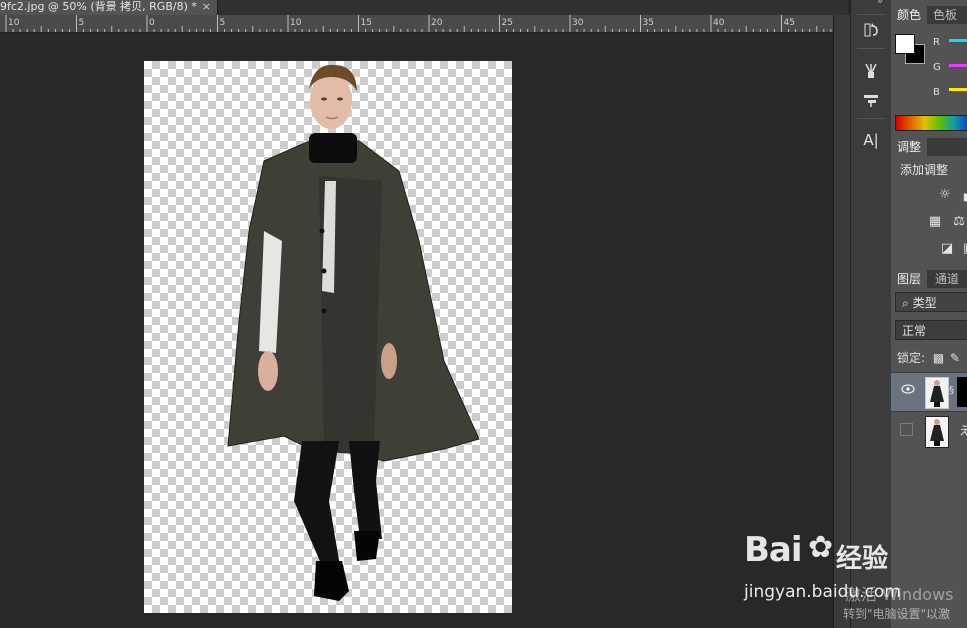  What do you see at coordinates (98, 6) in the screenshot?
I see `document-tab-title: 9fc2.jpg @ 50% (背景 拷贝, RGB/8) *` at bounding box center [98, 6].